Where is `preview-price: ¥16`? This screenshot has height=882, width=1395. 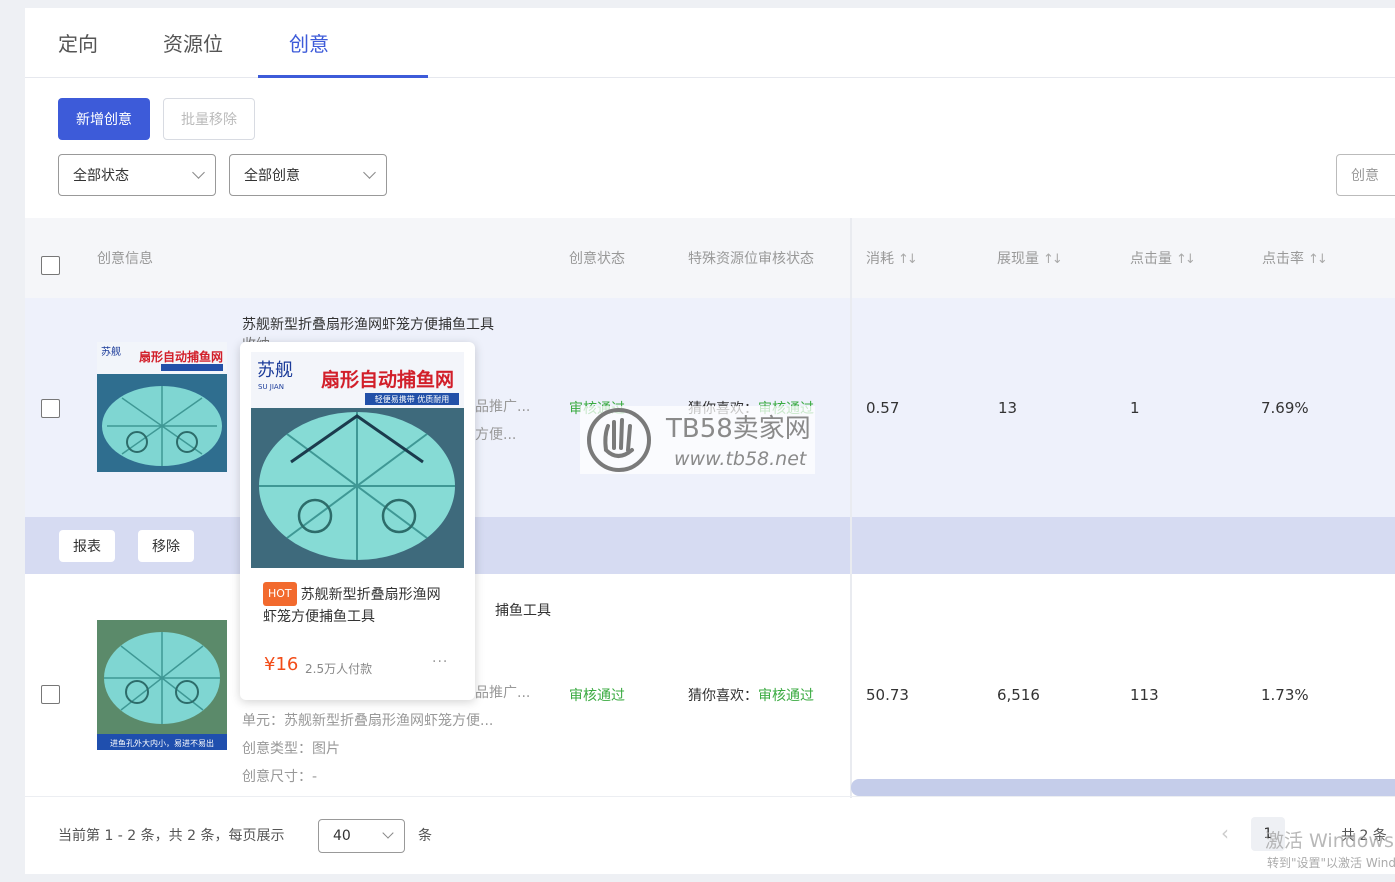 preview-price: ¥16 is located at coordinates (281, 664).